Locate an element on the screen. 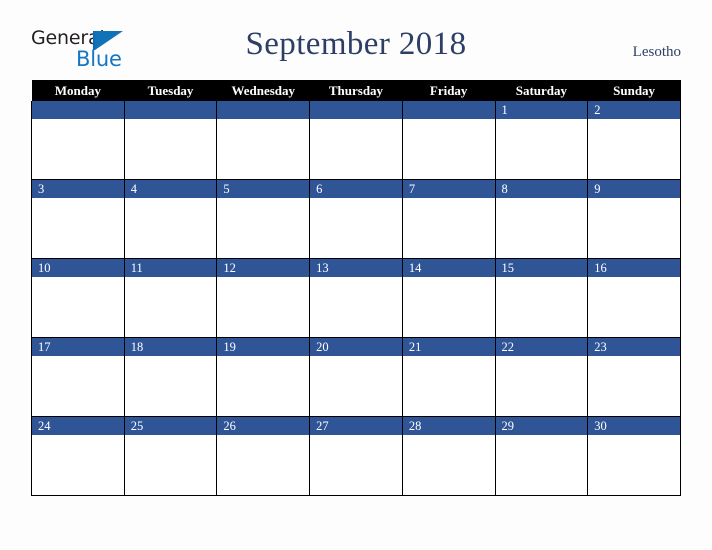  day-cell: 10 is located at coordinates (78, 298).